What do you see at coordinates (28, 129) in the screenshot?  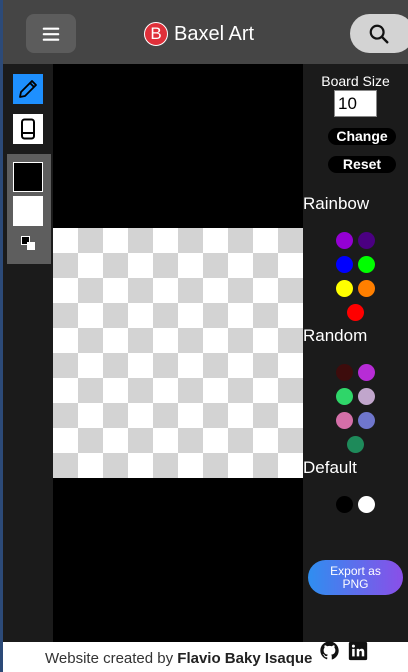 I see `eraser-tool-button` at bounding box center [28, 129].